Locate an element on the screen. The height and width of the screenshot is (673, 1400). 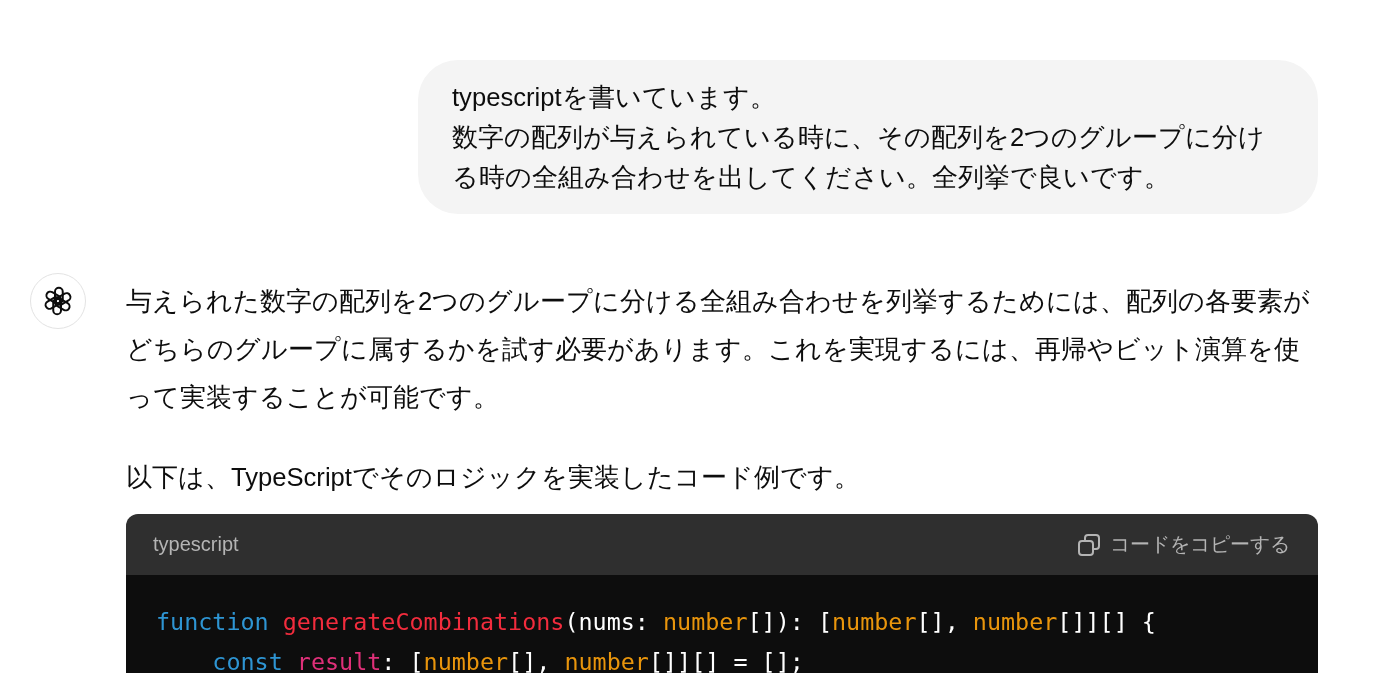
response-paragraph: 以下は、TypeScriptでそのロジックを実装したコード例です。 is located at coordinates (493, 477).